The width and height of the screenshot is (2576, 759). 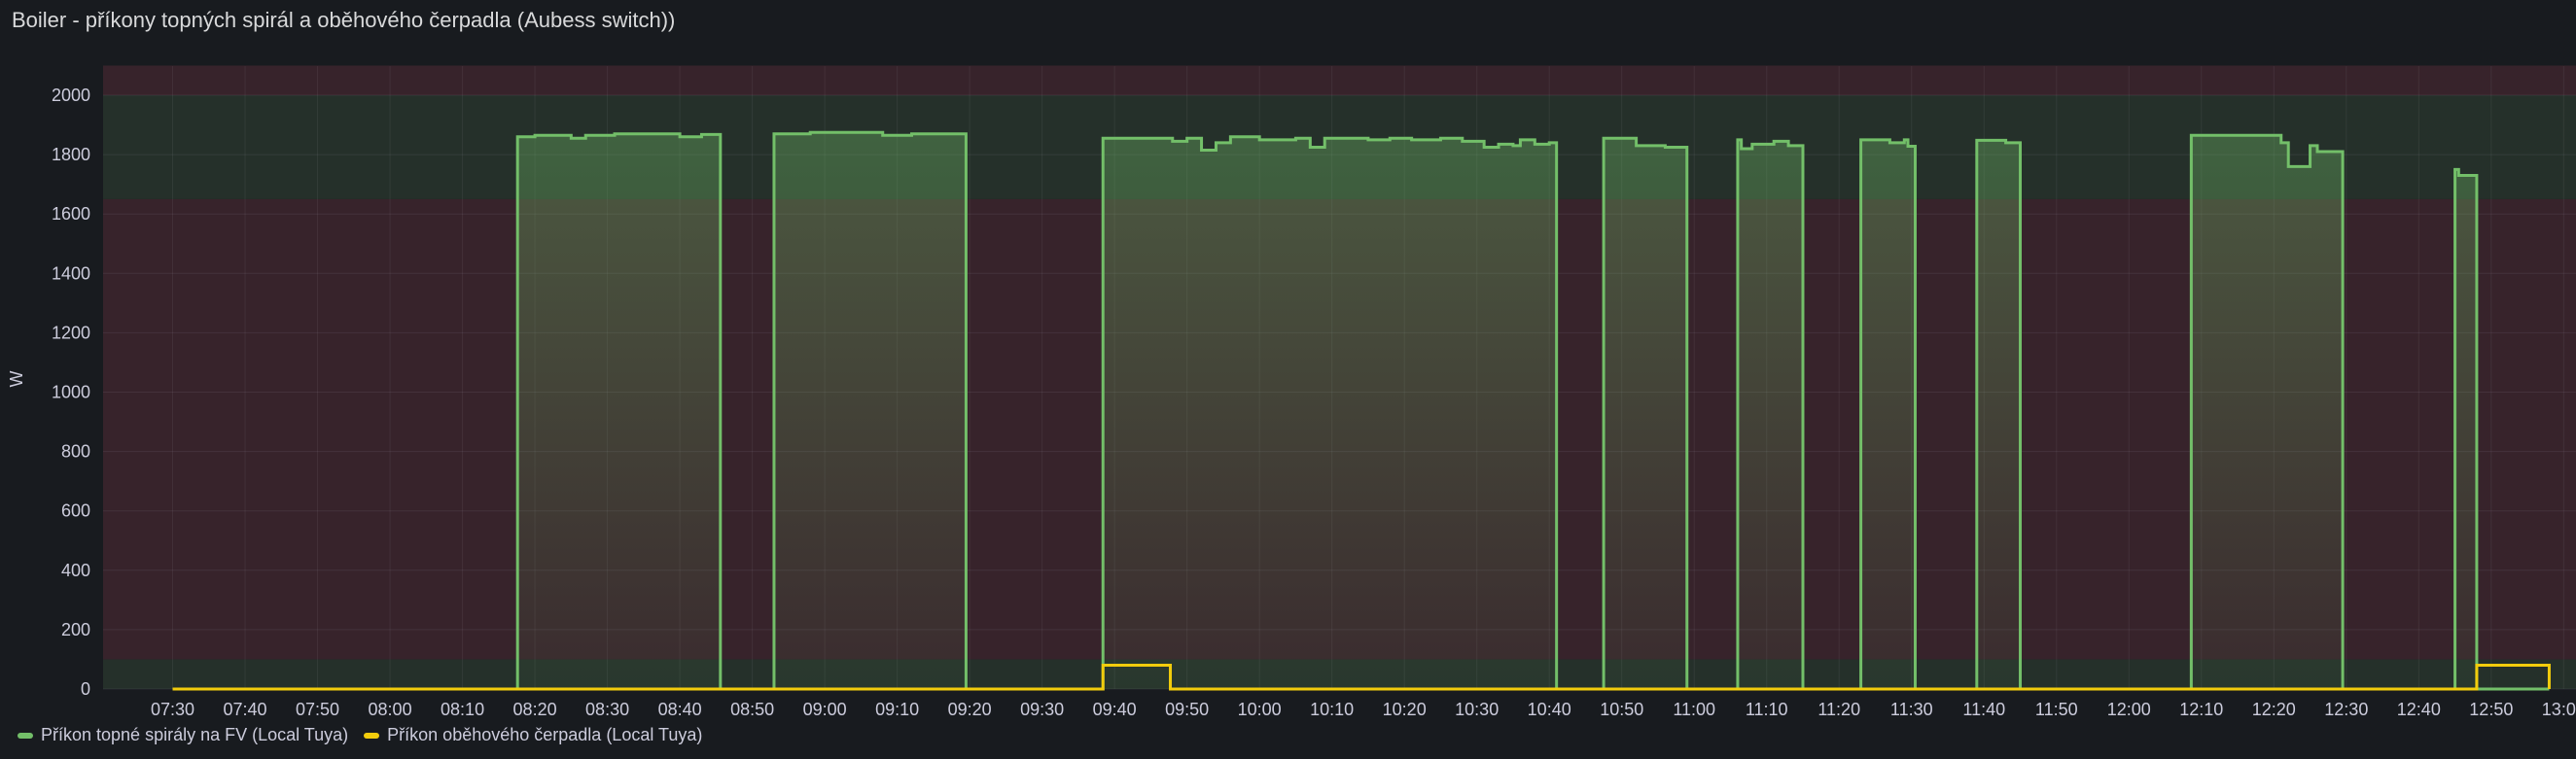 What do you see at coordinates (195, 734) in the screenshot?
I see `legend-label: Příkon topné spirály na FV (Local Tuya)` at bounding box center [195, 734].